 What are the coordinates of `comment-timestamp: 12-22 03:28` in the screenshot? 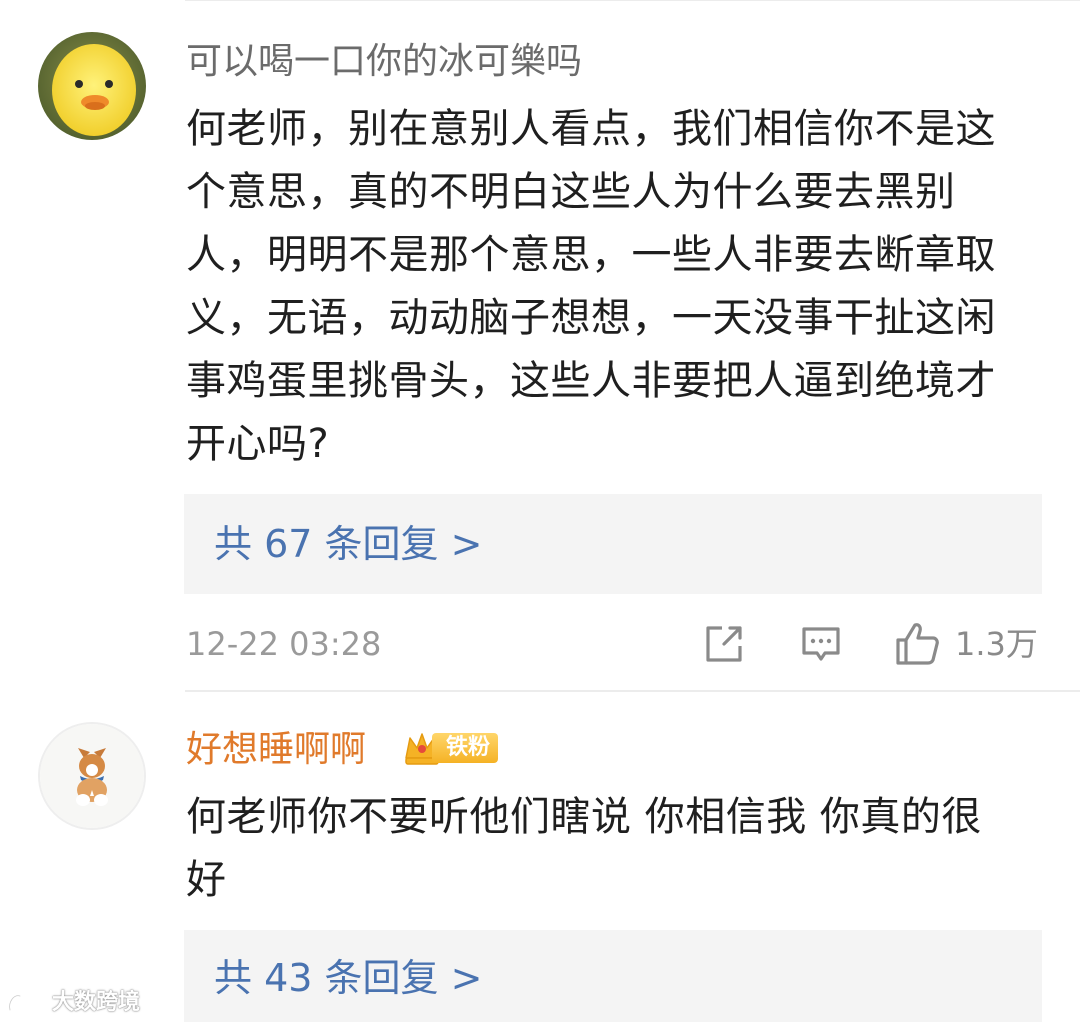 It's located at (284, 644).